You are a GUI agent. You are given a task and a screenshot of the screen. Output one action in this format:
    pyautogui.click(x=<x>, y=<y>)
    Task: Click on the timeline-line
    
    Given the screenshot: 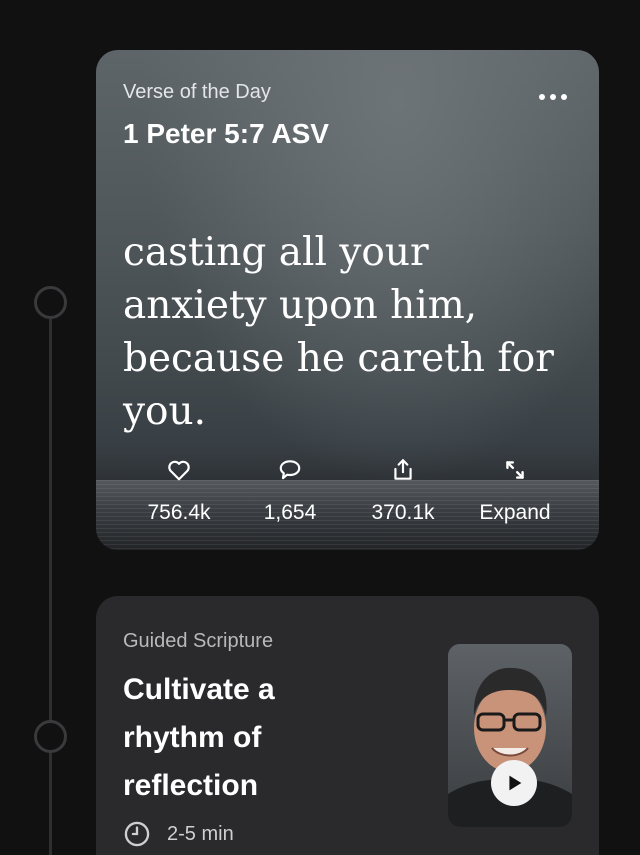 What is the action you would take?
    pyautogui.click(x=50, y=586)
    